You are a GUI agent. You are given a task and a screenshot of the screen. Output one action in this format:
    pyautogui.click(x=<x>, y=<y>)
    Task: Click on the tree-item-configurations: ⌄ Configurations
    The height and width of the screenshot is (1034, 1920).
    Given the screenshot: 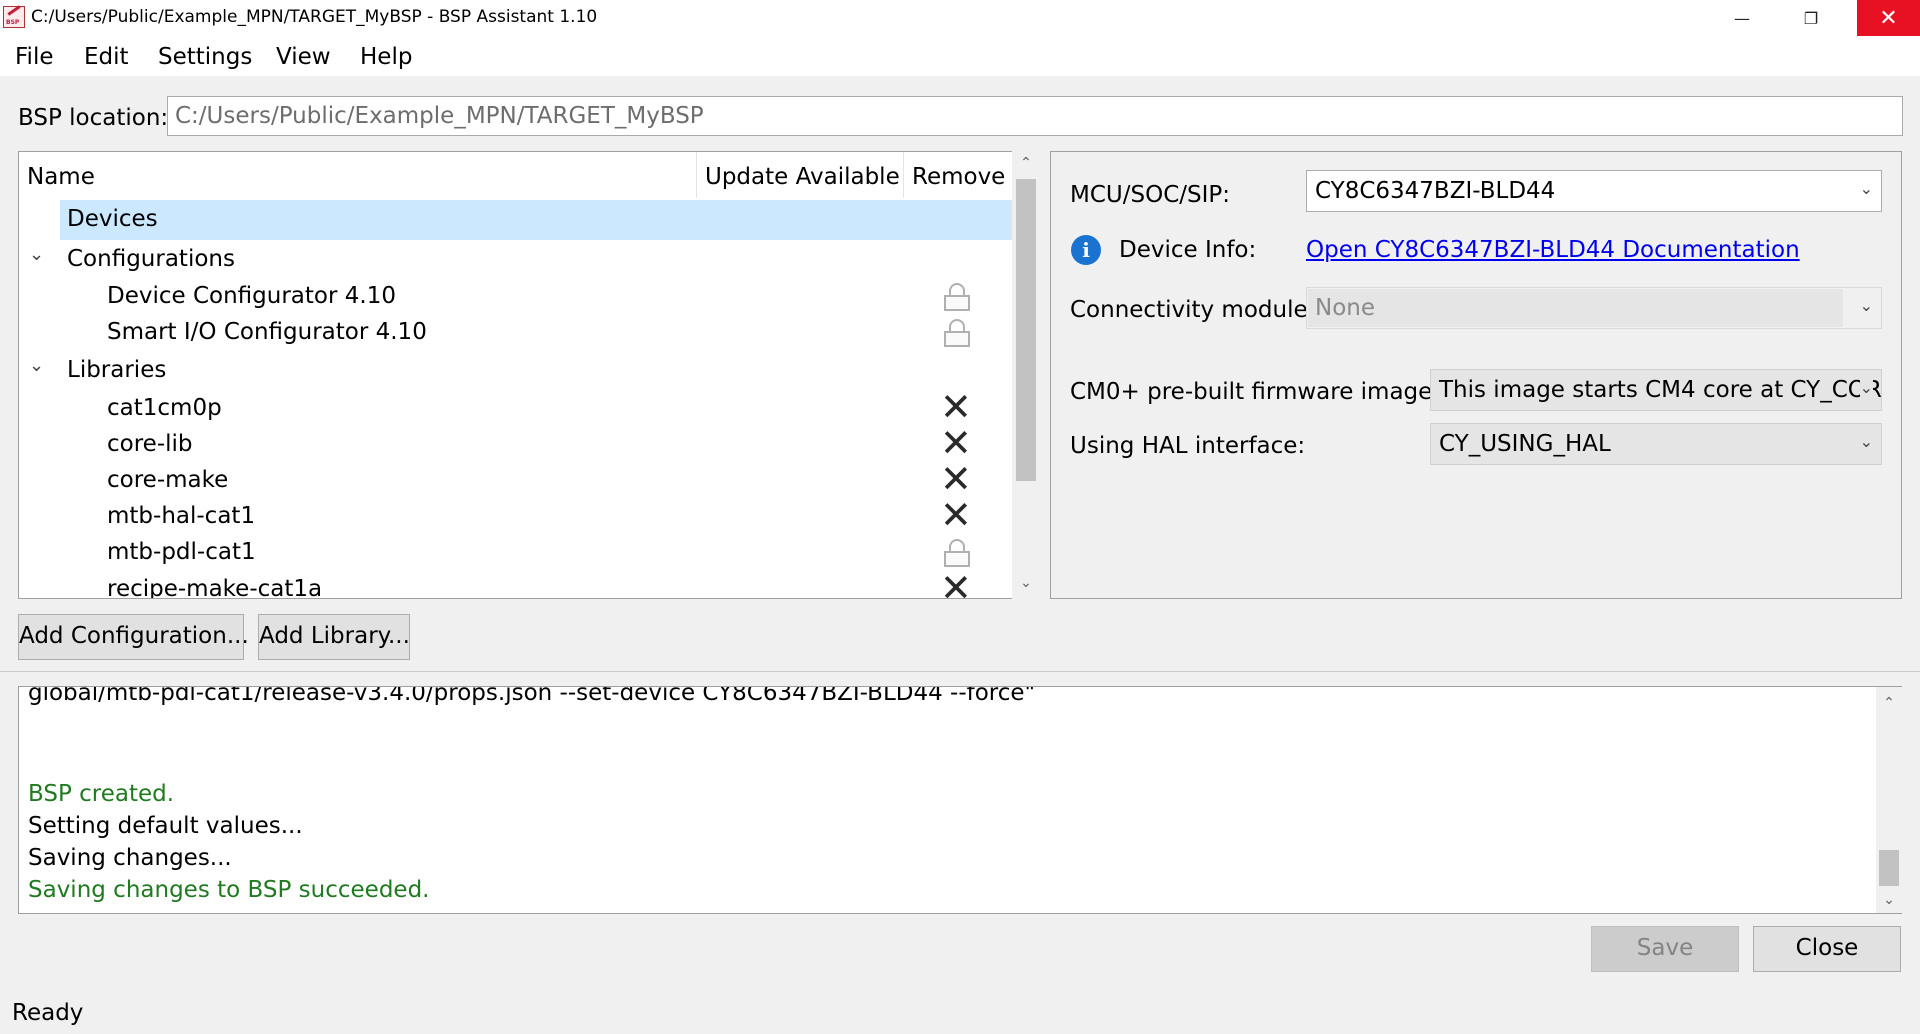 What is the action you would take?
    pyautogui.click(x=520, y=258)
    